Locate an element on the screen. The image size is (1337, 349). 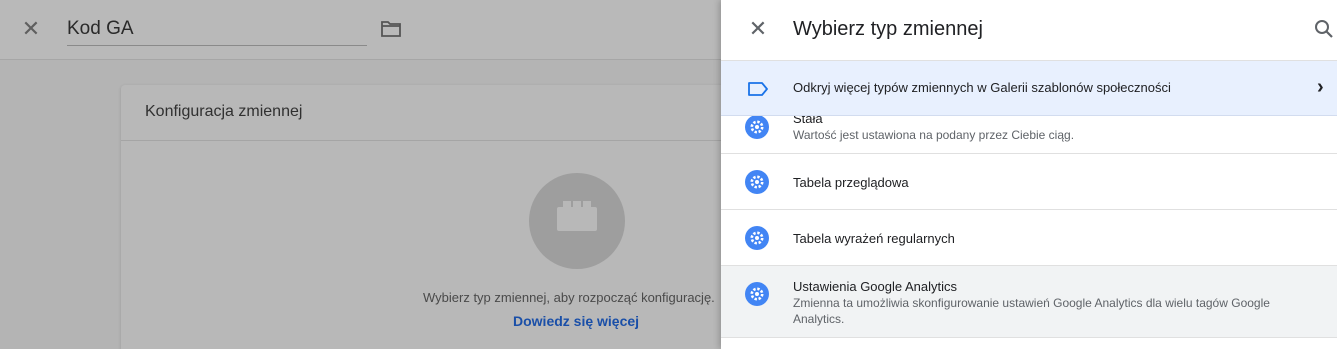
variable-type-placeholder is located at coordinates (577, 221).